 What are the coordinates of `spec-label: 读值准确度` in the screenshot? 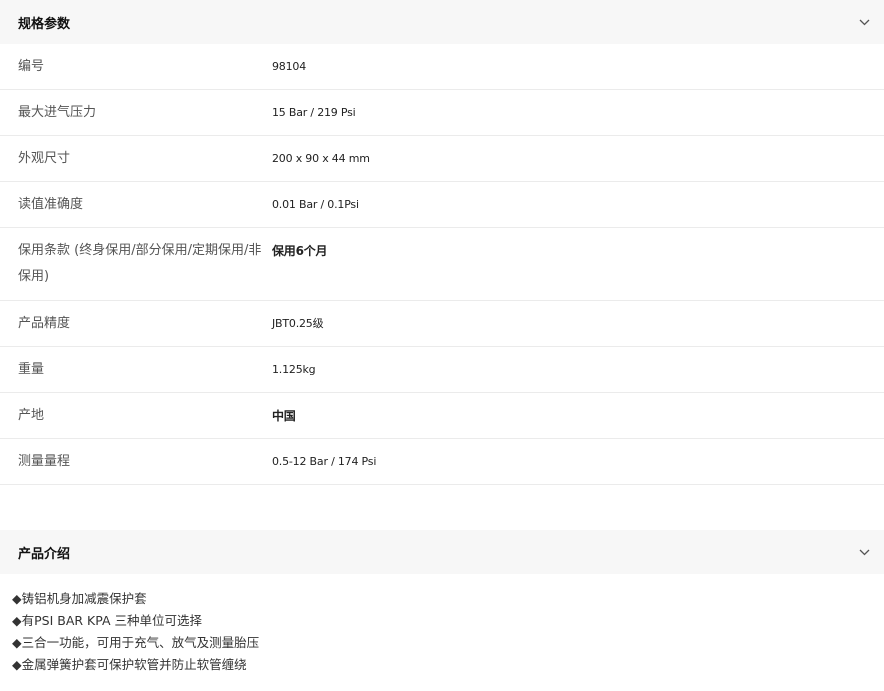 It's located at (51, 204).